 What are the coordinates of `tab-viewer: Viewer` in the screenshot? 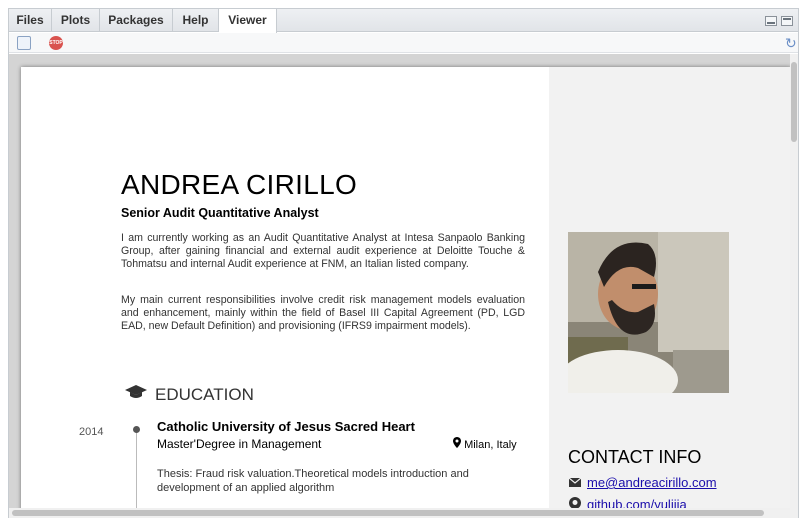 It's located at (248, 21).